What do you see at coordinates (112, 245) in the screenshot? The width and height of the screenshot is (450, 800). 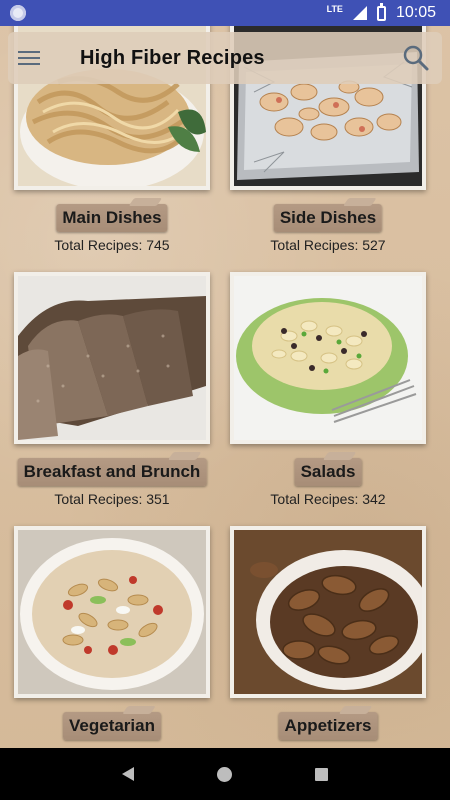 I see `recipe-count: Total Recipes: 745` at bounding box center [112, 245].